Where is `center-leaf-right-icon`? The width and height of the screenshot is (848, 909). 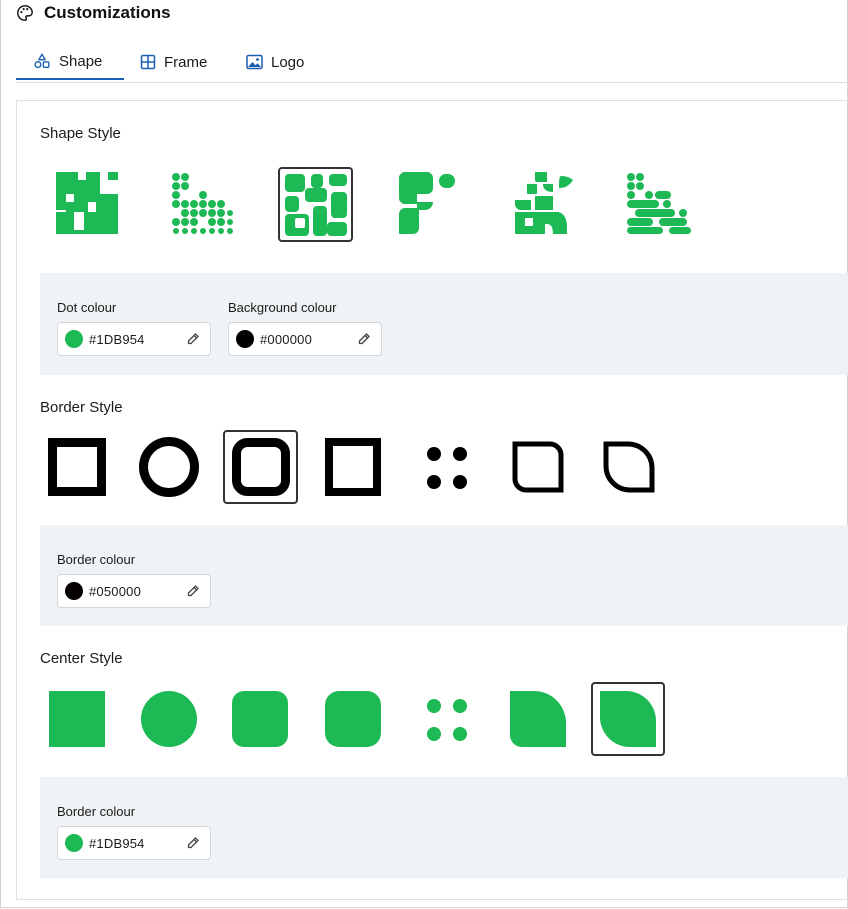
center-leaf-right-icon is located at coordinates (628, 719).